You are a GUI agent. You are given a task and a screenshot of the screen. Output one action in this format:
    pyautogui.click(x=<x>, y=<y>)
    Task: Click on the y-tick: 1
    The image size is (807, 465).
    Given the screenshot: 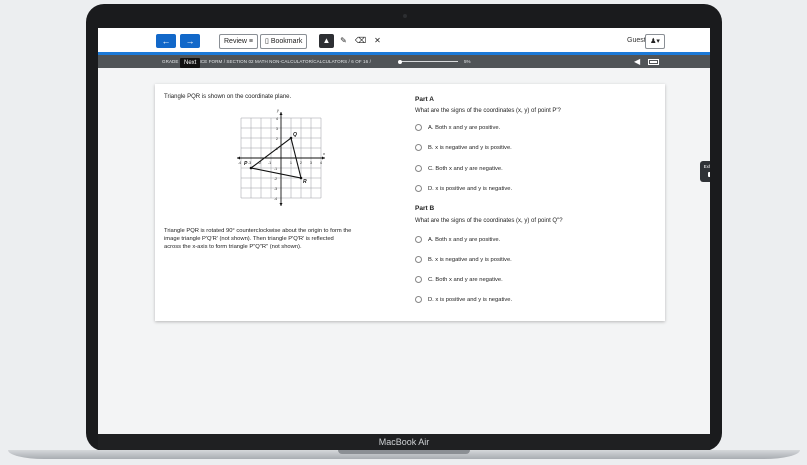 What is the action you would take?
    pyautogui.click(x=277, y=149)
    